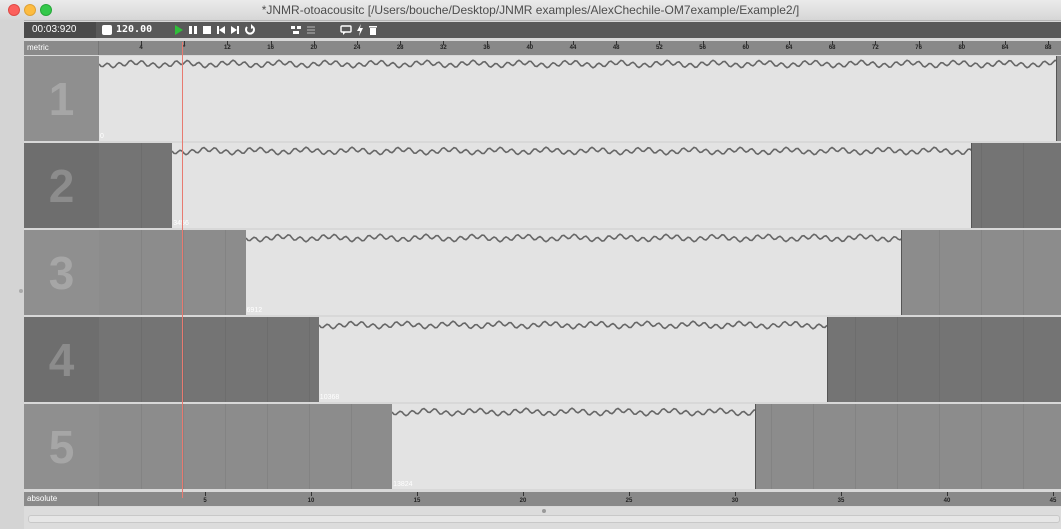 This screenshot has height=529, width=1061. Describe the element at coordinates (544, 519) in the screenshot. I see `horizontal-scrollbar` at that location.